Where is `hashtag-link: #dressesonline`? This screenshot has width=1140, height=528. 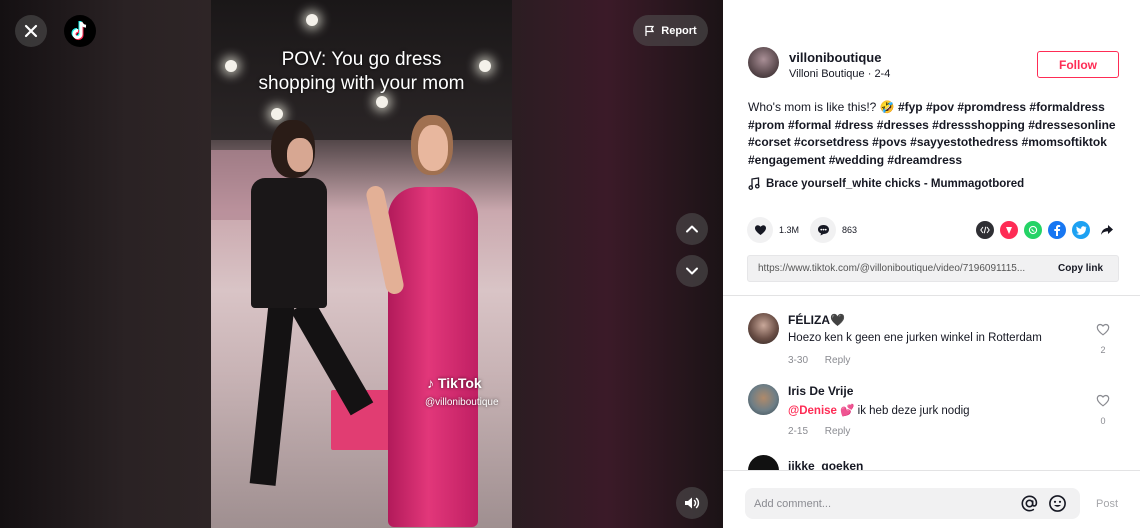 hashtag-link: #dressesonline is located at coordinates (1071, 125).